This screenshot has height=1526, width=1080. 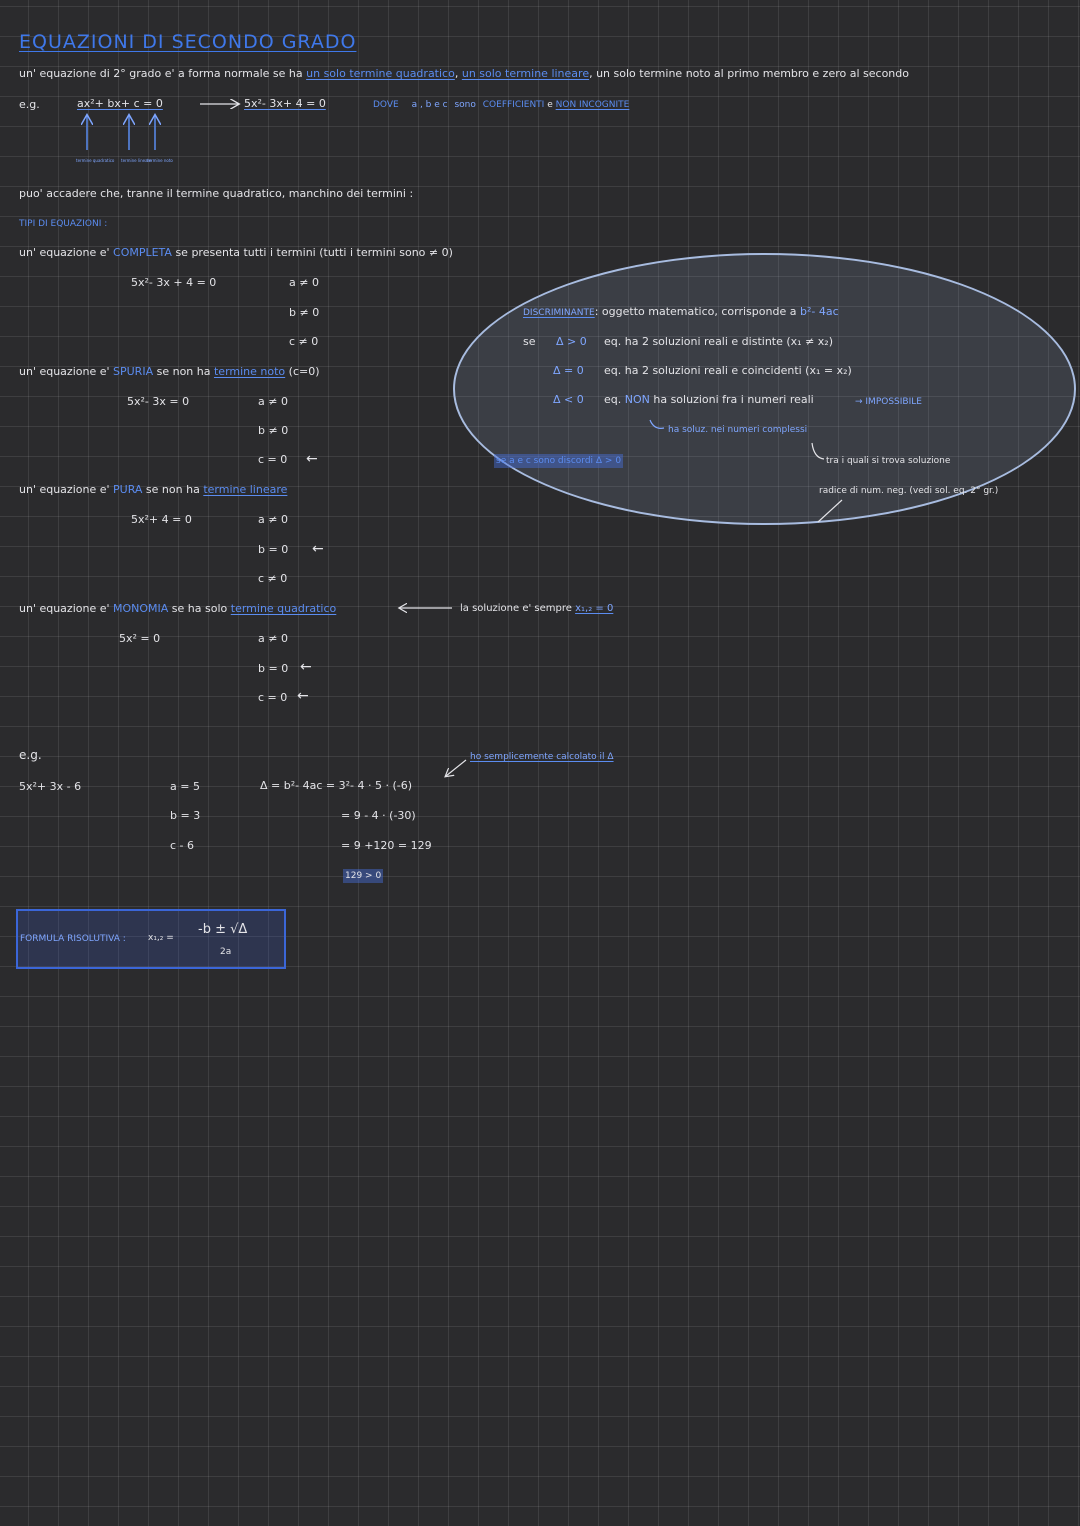 What do you see at coordinates (568, 399) in the screenshot?
I see `case-negative-condition: Δ < 0` at bounding box center [568, 399].